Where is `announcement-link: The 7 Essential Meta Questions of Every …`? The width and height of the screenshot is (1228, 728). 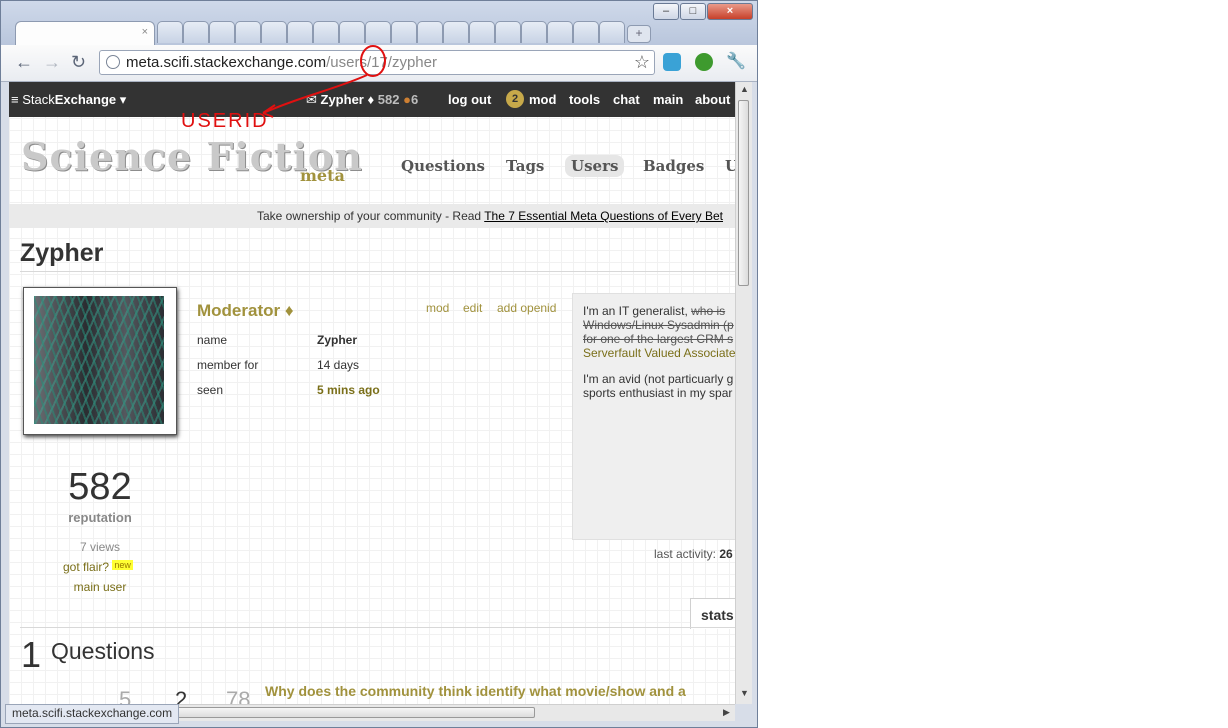
announcement-link: The 7 Essential Meta Questions of Every … is located at coordinates (603, 216).